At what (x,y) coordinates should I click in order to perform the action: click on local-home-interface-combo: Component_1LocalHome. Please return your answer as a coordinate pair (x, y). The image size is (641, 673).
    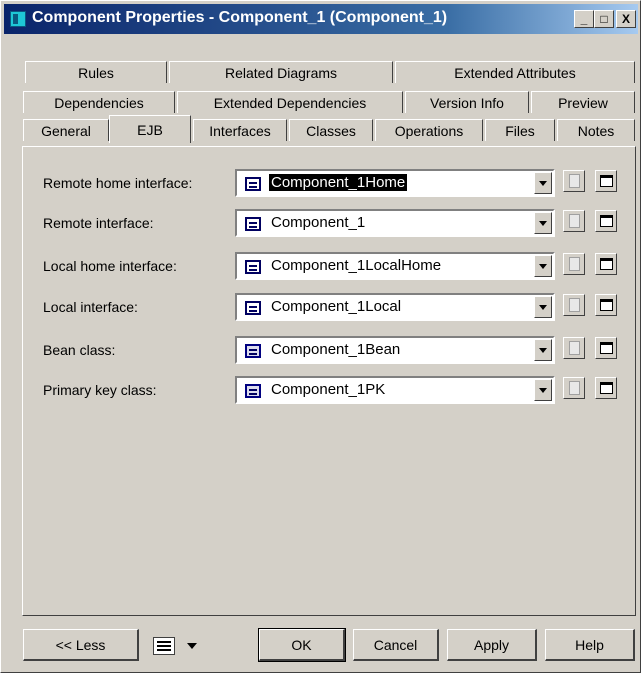
    Looking at the image, I should click on (395, 266).